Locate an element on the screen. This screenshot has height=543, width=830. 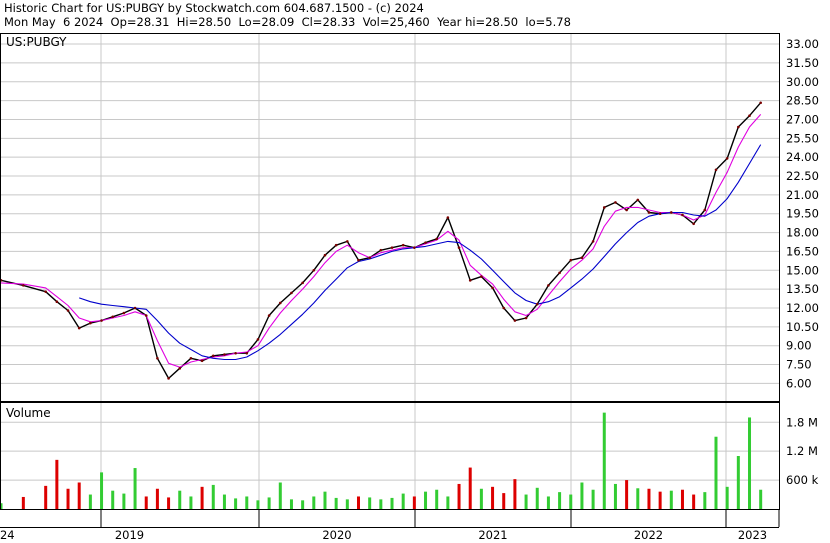
price-tick-label: 16.50 is located at coordinates (802, 251).